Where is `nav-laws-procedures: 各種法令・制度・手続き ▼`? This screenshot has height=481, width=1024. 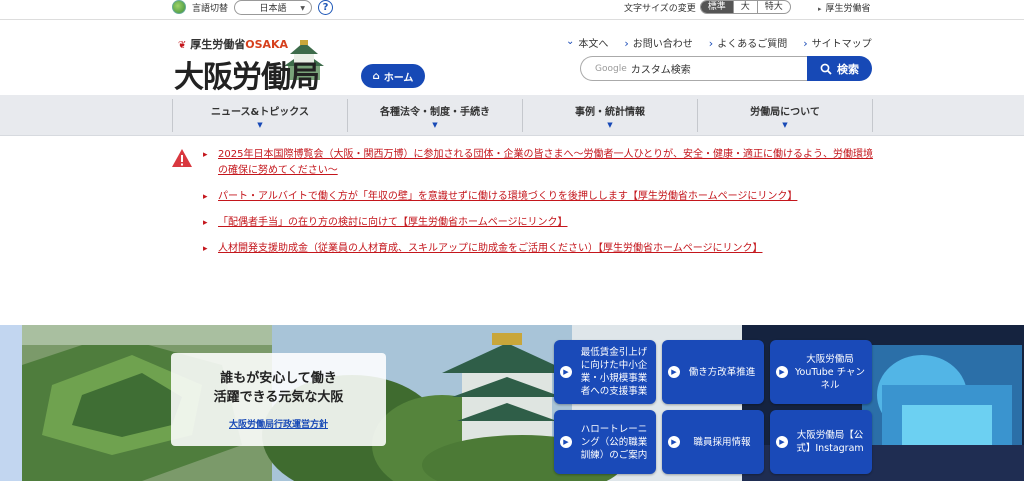
nav-laws-procedures: 各種法令・制度・手続き ▼ is located at coordinates (434, 115).